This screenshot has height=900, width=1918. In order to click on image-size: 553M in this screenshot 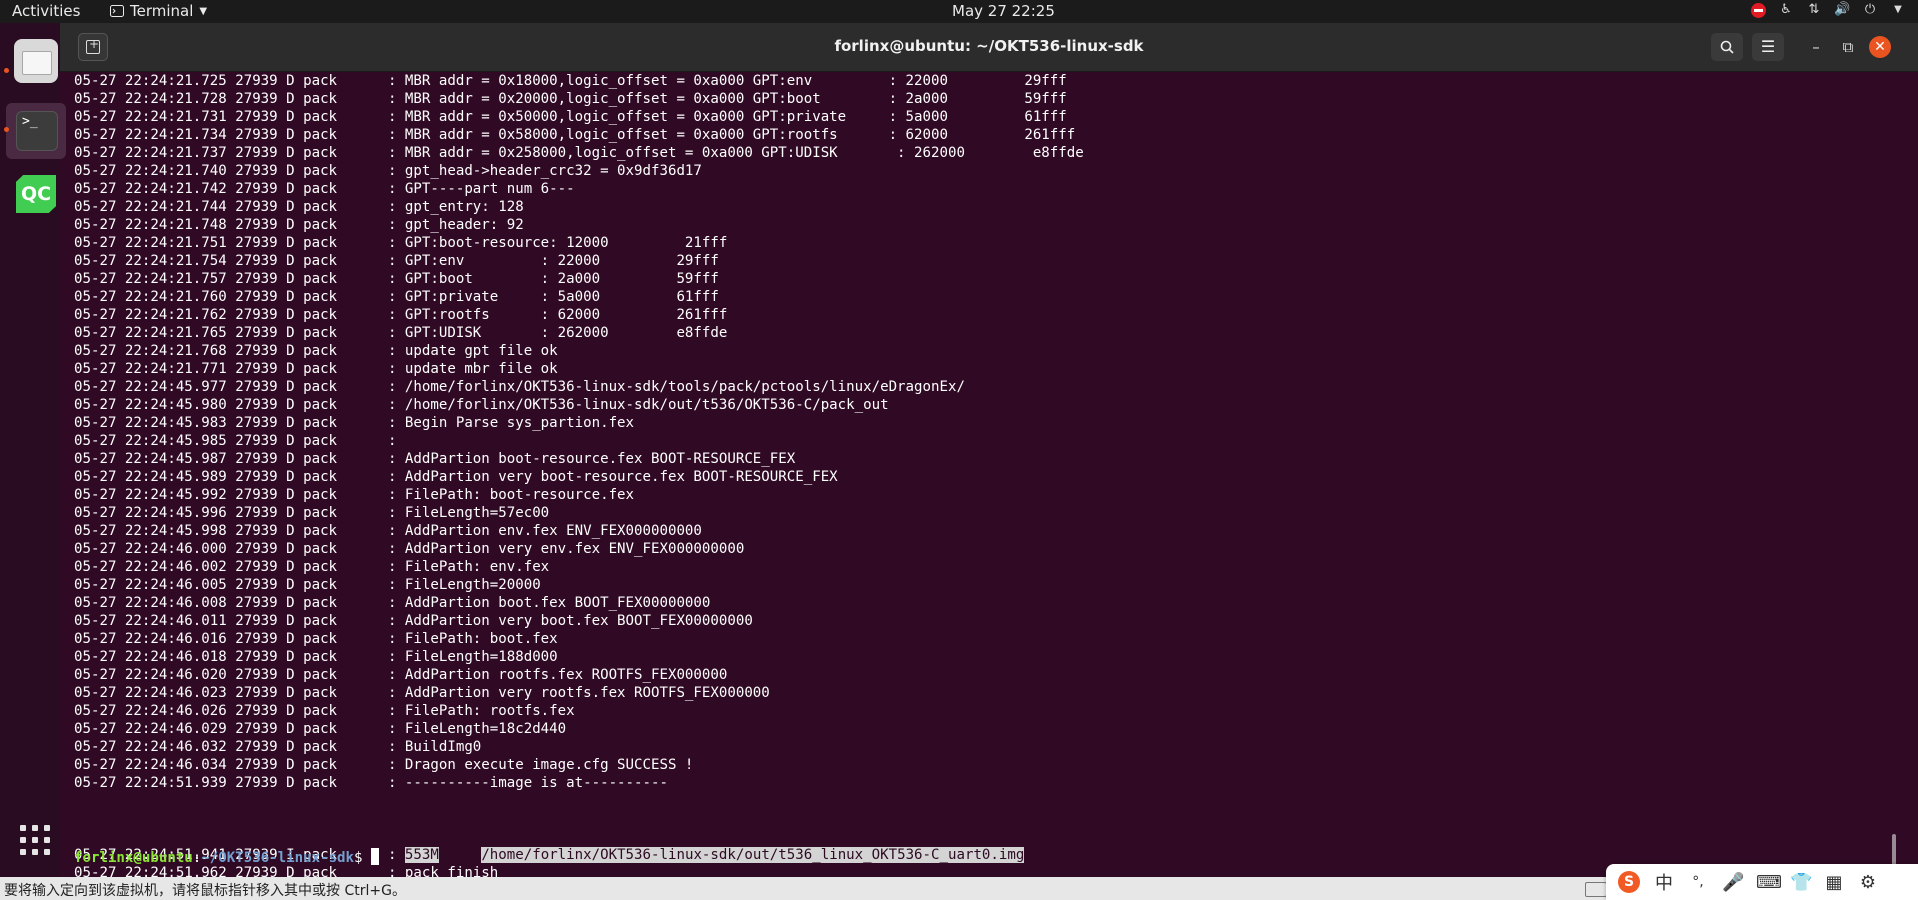, I will do `click(421, 855)`.